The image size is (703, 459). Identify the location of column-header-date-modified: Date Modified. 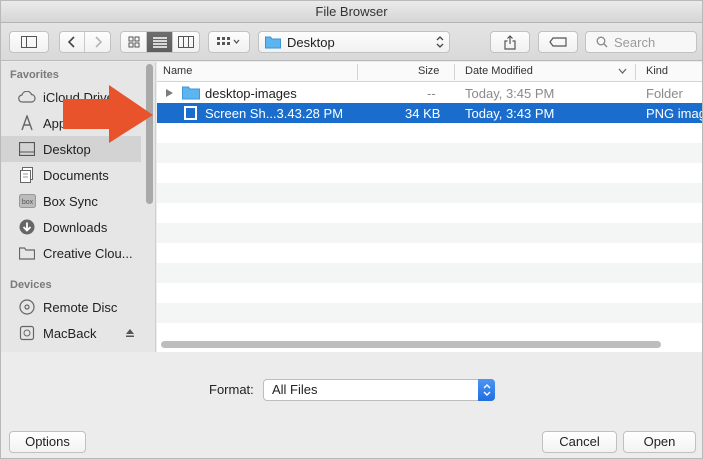
(499, 71).